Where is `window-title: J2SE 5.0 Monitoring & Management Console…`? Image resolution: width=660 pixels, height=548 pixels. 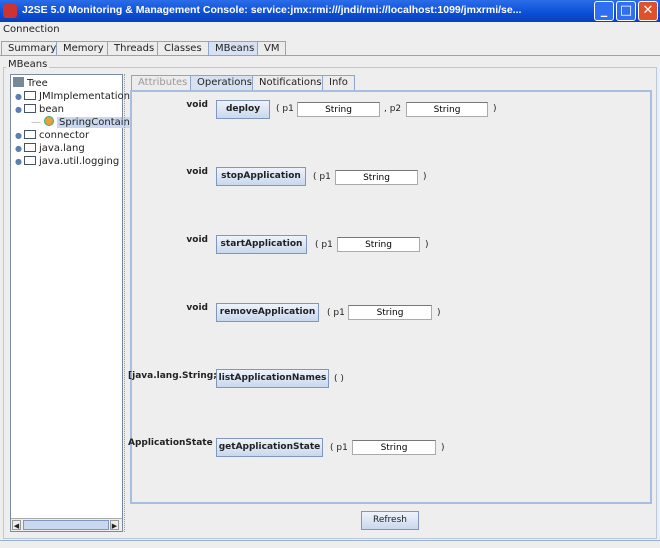 window-title: J2SE 5.0 Monitoring & Management Console… is located at coordinates (272, 10).